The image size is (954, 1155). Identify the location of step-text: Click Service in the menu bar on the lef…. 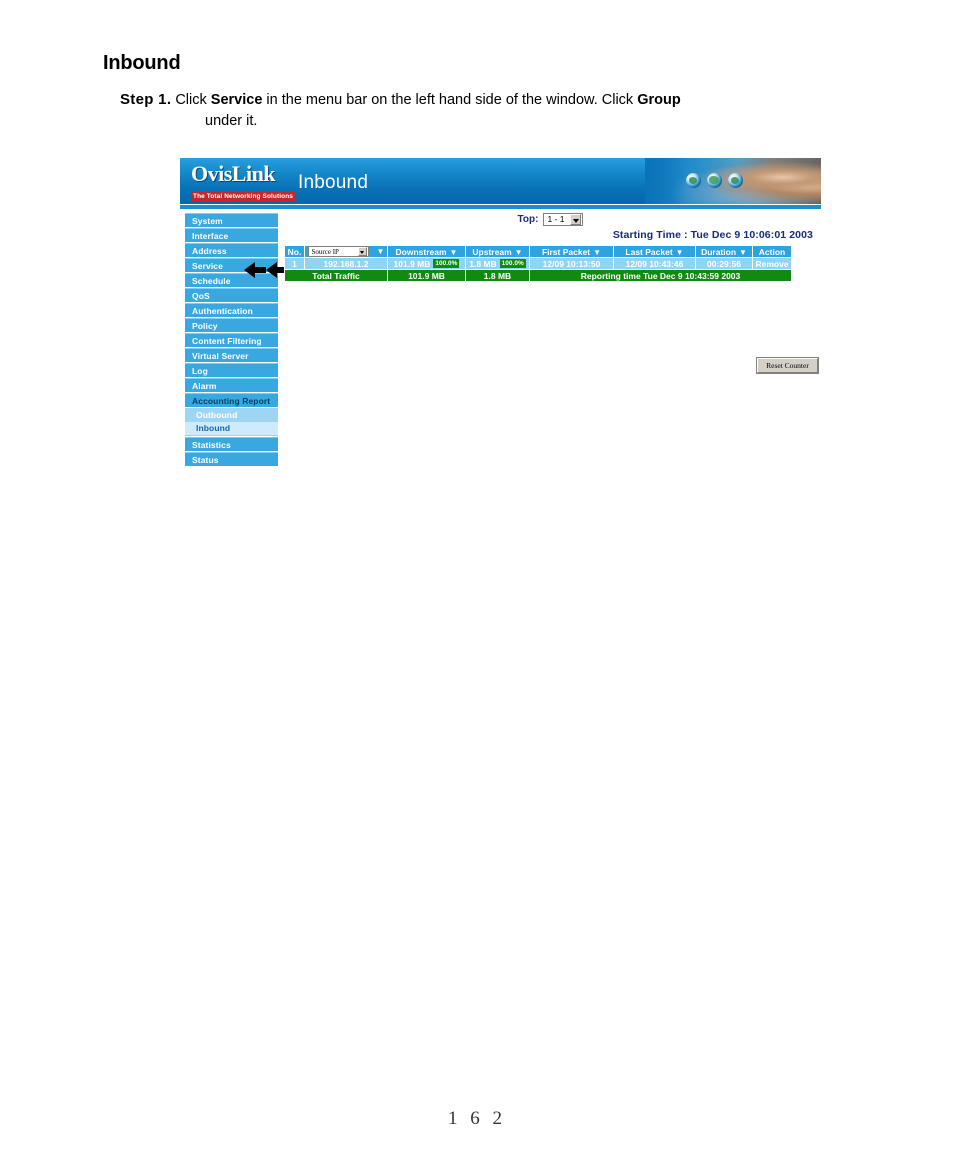
(425, 100).